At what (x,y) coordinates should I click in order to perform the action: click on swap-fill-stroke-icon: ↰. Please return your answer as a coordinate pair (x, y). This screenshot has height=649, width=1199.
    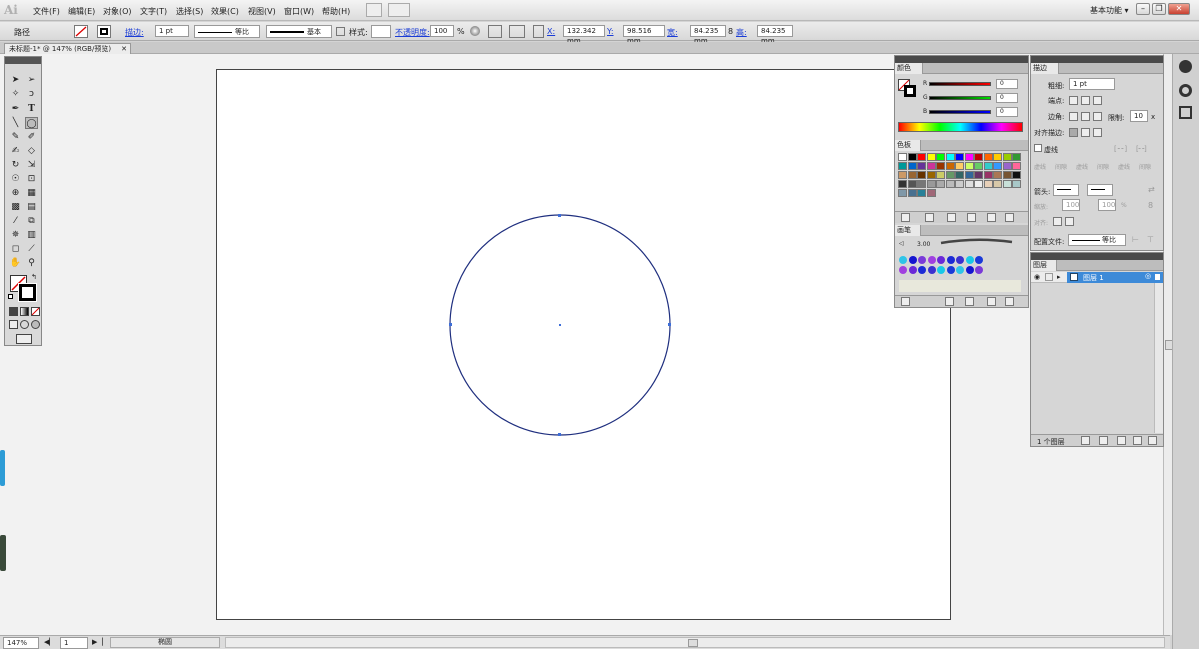
    Looking at the image, I should click on (34, 277).